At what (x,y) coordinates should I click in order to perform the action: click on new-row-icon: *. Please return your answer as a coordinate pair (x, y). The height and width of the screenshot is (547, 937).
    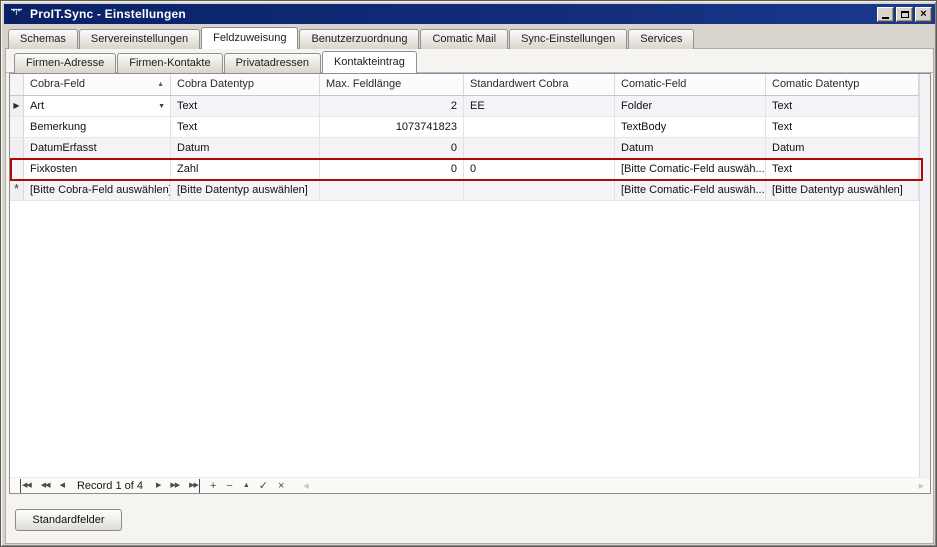
    Looking at the image, I should click on (16, 188).